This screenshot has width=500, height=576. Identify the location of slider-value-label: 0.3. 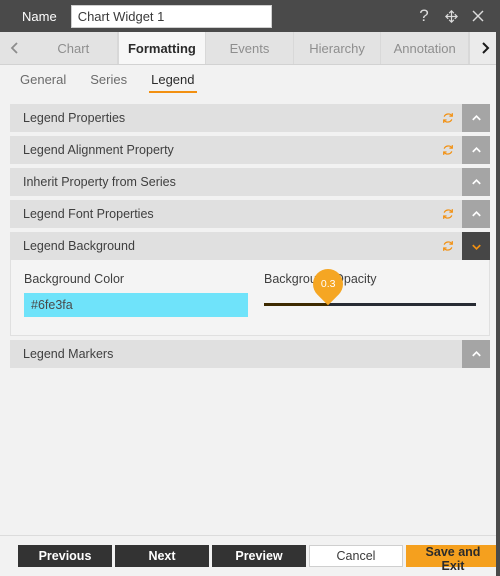
(327, 284).